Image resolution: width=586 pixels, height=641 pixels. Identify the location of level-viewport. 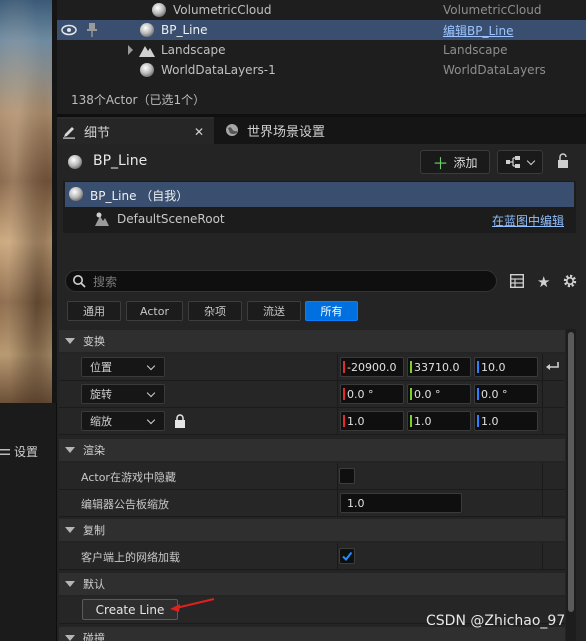
(26, 201).